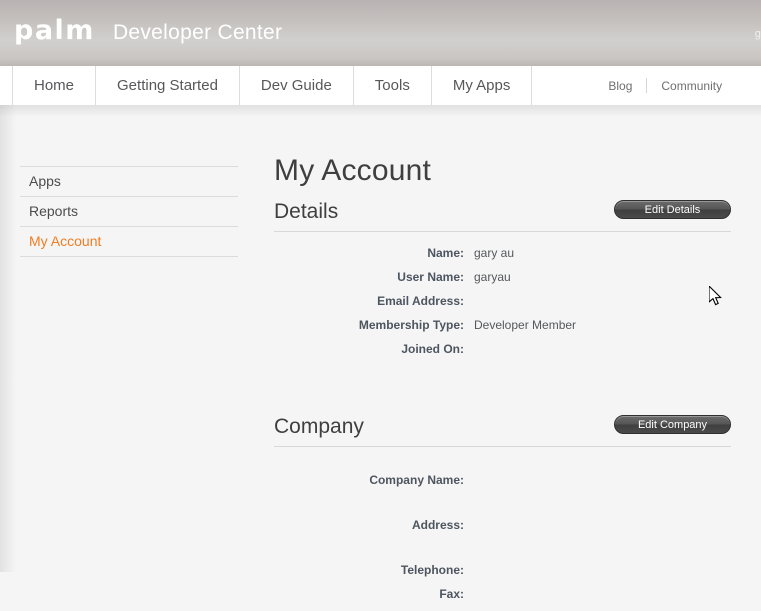  I want to click on field-value-membership-type: Developer Member, so click(525, 324).